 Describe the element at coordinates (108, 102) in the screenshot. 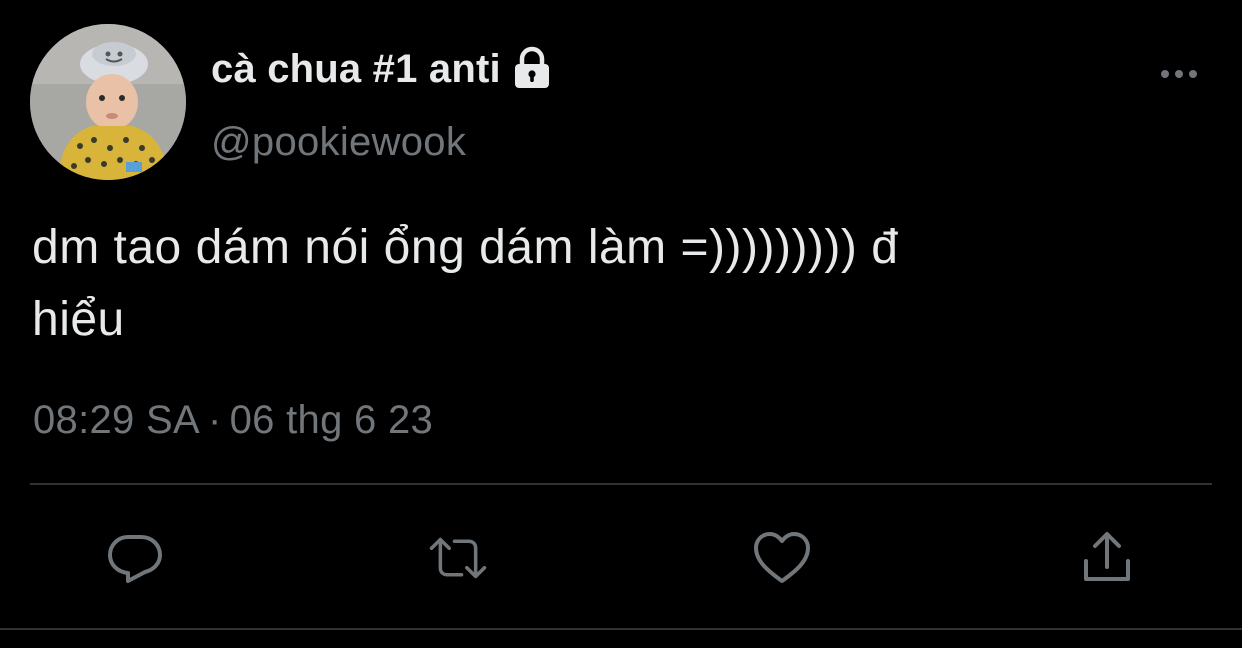

I see `avatar` at that location.